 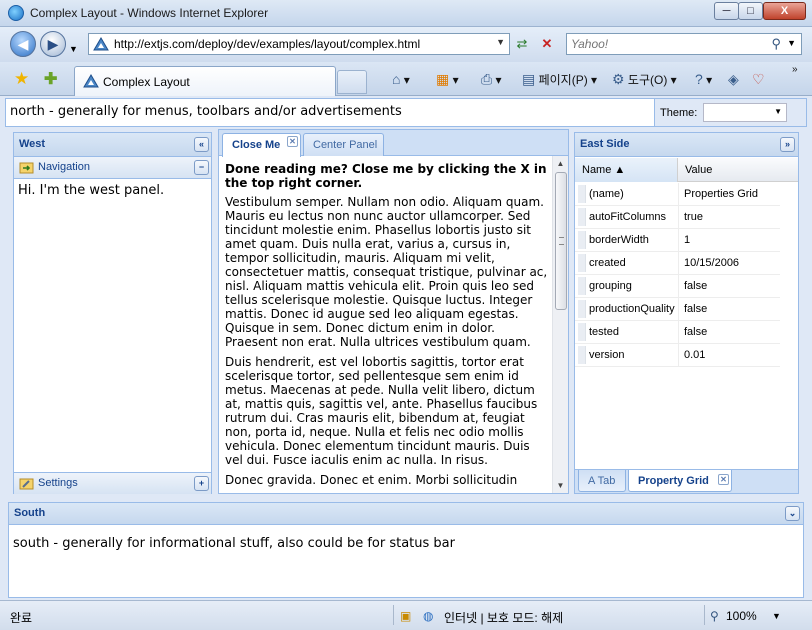 I want to click on tools-menu-label: 도구(O), so click(x=647, y=80).